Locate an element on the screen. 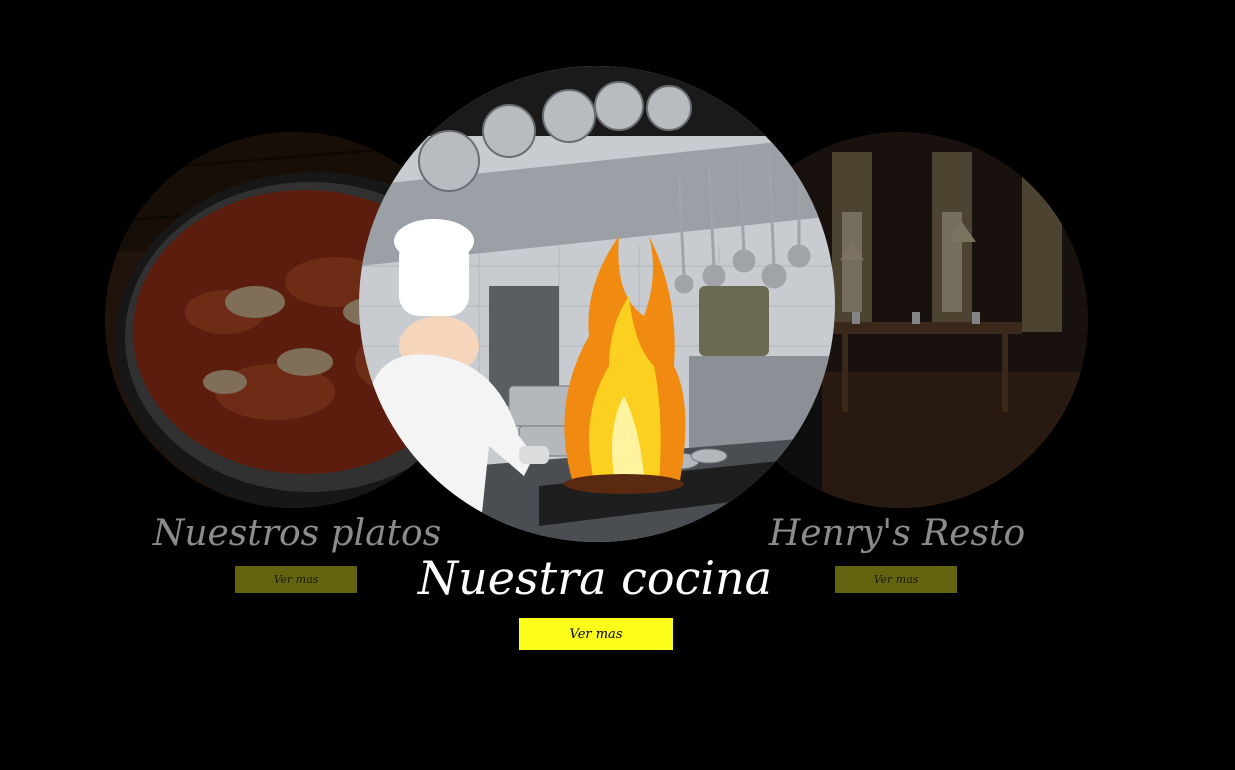  ver-mas-cocina-button: Ver mas is located at coordinates (596, 634).